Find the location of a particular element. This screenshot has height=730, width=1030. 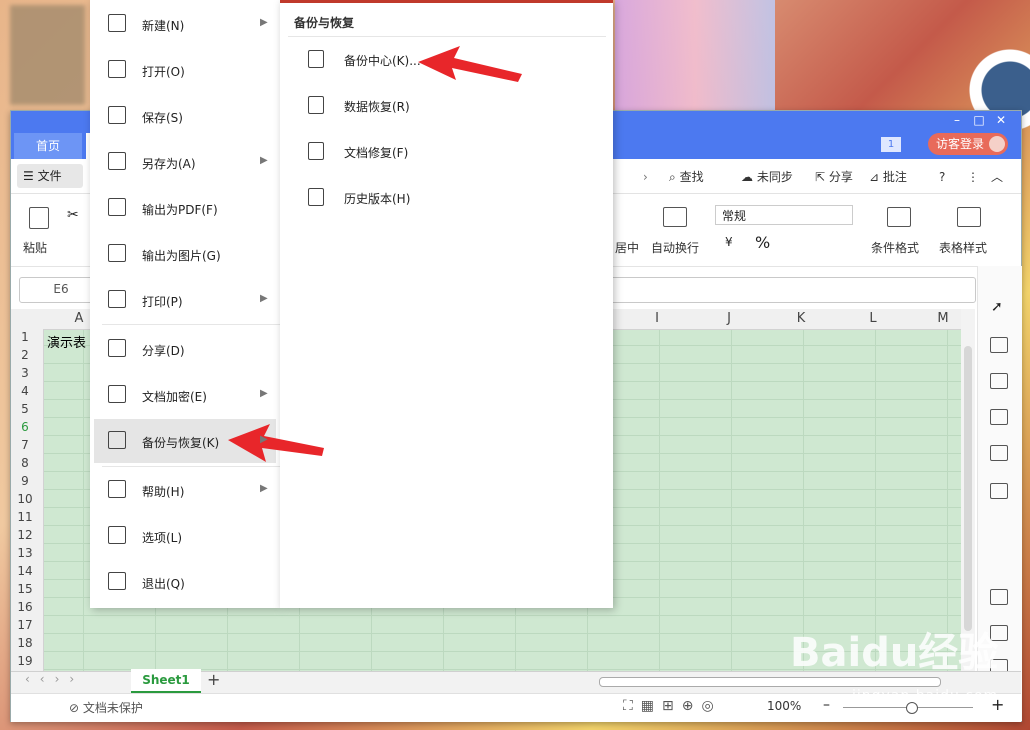

file-menu-item: 输出为图片(G) is located at coordinates (185, 255).